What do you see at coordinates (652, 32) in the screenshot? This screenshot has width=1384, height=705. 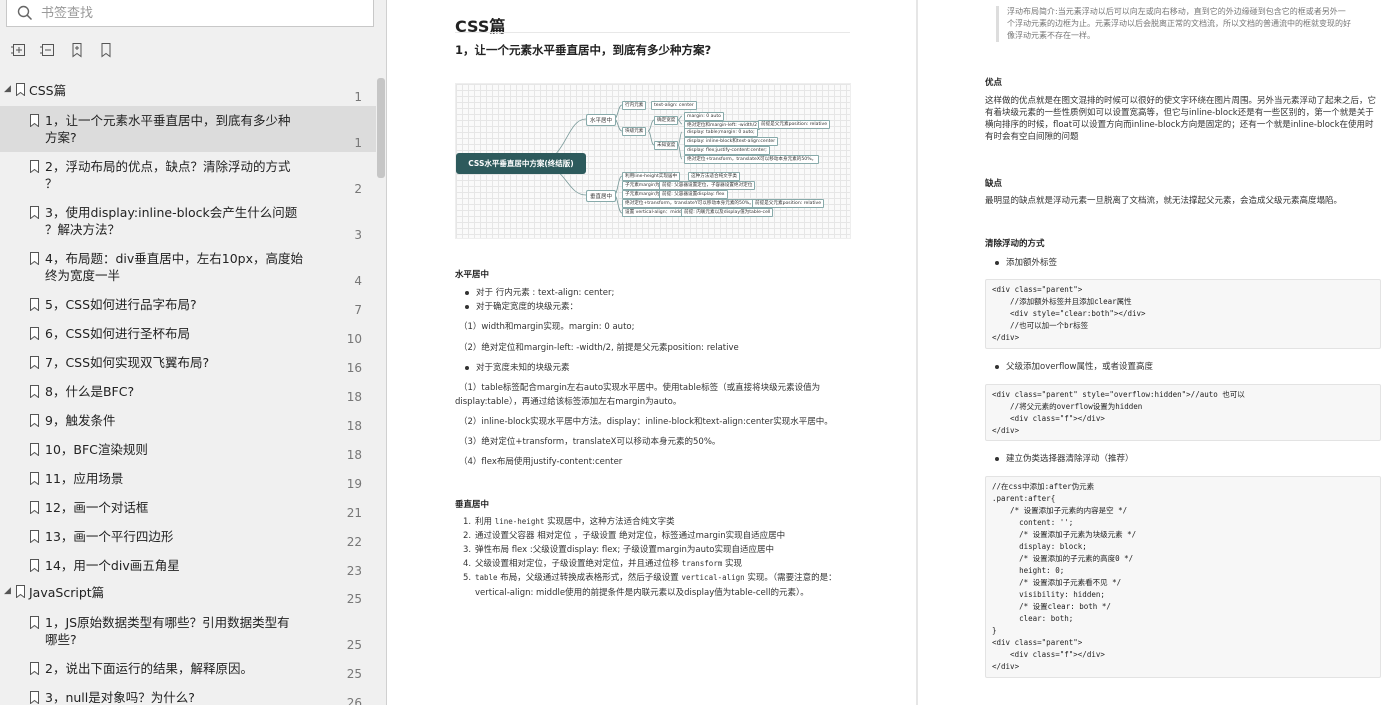 I see `title-divider` at bounding box center [652, 32].